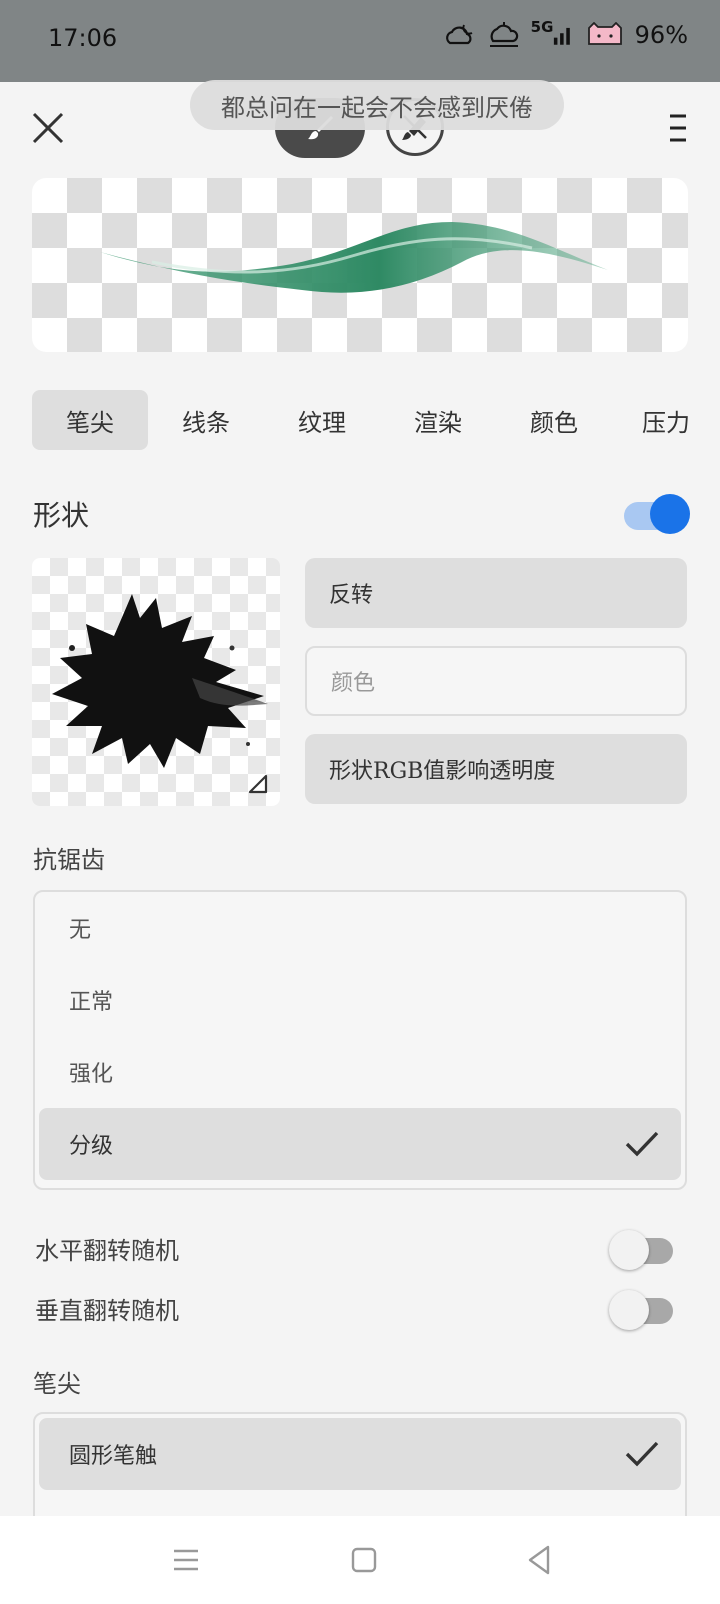  What do you see at coordinates (377, 105) in the screenshot?
I see `toast-message: 都总问在一起会不会感到厌倦` at bounding box center [377, 105].